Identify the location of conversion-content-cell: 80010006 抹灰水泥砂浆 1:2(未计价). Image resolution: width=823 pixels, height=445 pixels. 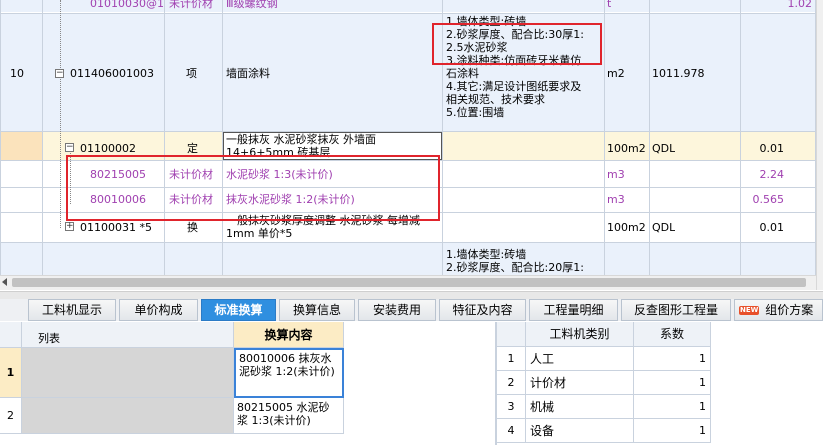
(289, 373).